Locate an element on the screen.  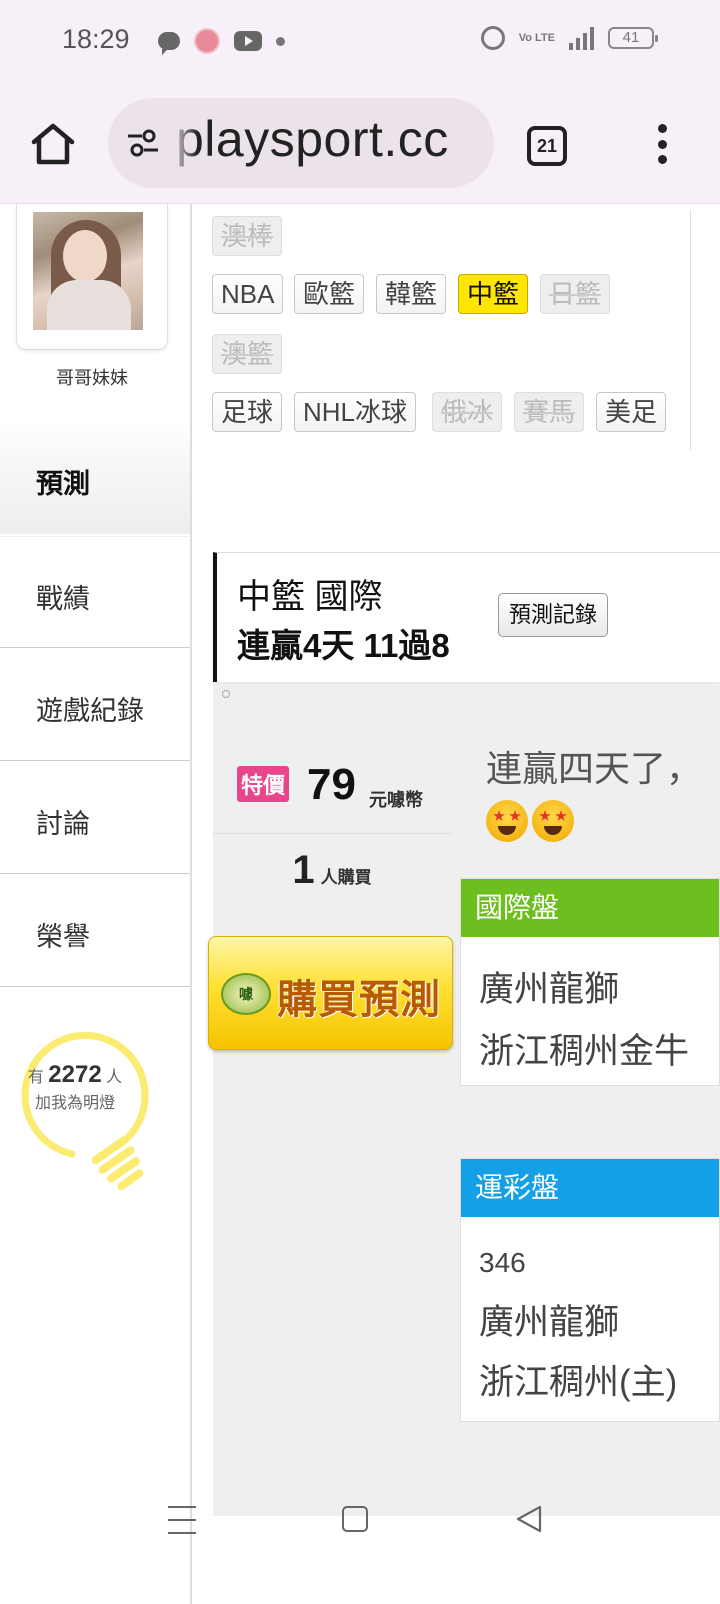
back-icon is located at coordinates (529, 1519).